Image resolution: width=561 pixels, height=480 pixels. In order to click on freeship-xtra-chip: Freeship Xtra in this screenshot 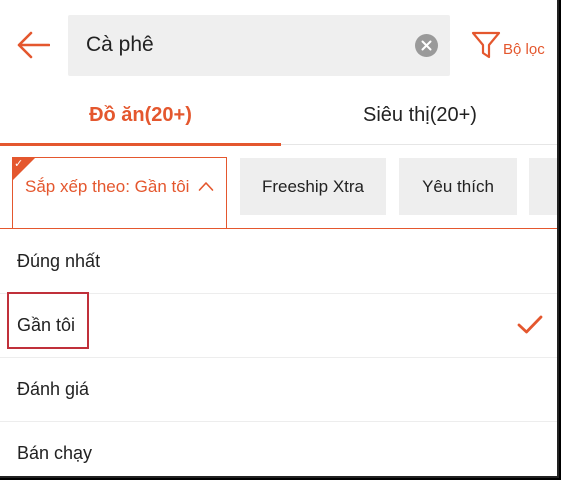, I will do `click(313, 186)`.